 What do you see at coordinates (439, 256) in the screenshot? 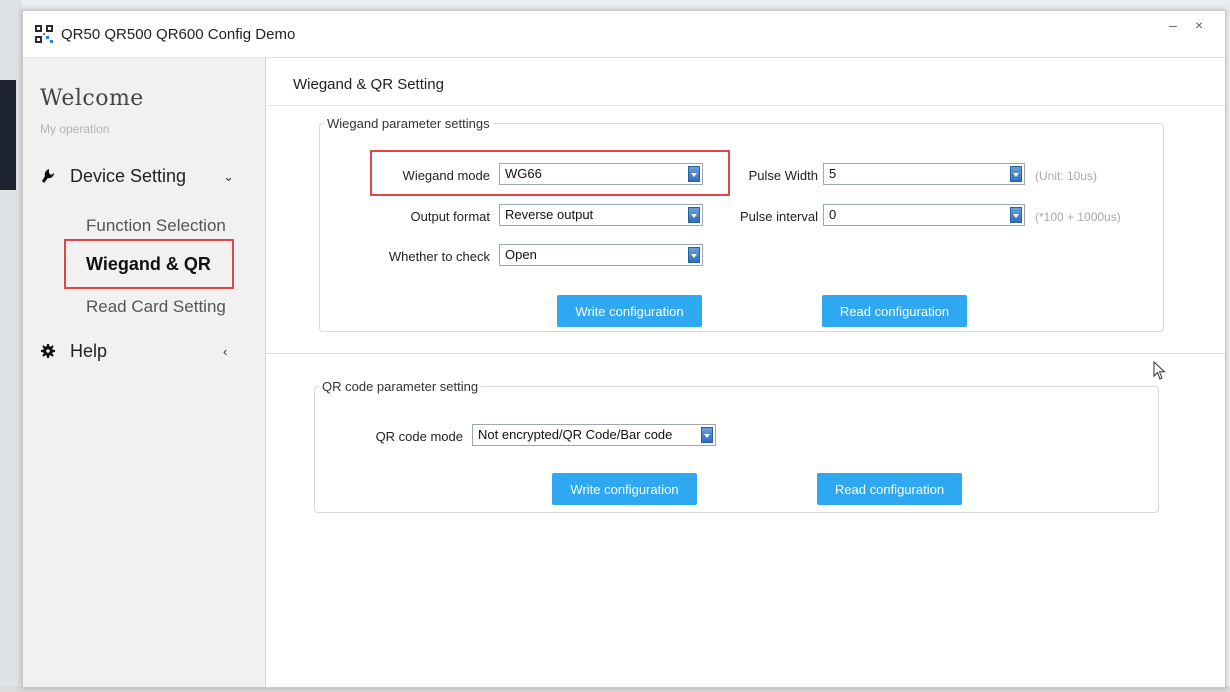
I see `check-label: Whether to check` at bounding box center [439, 256].